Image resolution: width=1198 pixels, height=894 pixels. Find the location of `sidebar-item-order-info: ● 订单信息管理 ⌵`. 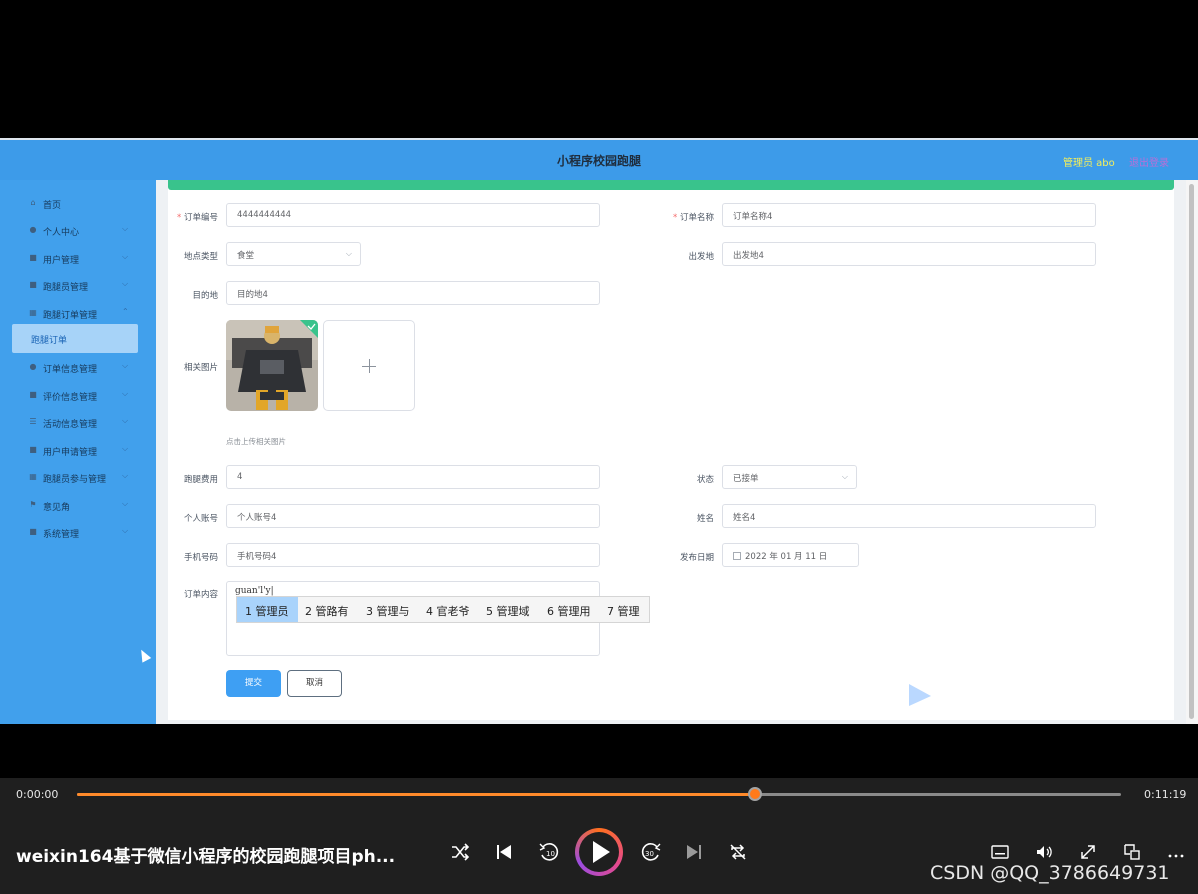

sidebar-item-order-info: ● 订单信息管理 ⌵ is located at coordinates (78, 368).